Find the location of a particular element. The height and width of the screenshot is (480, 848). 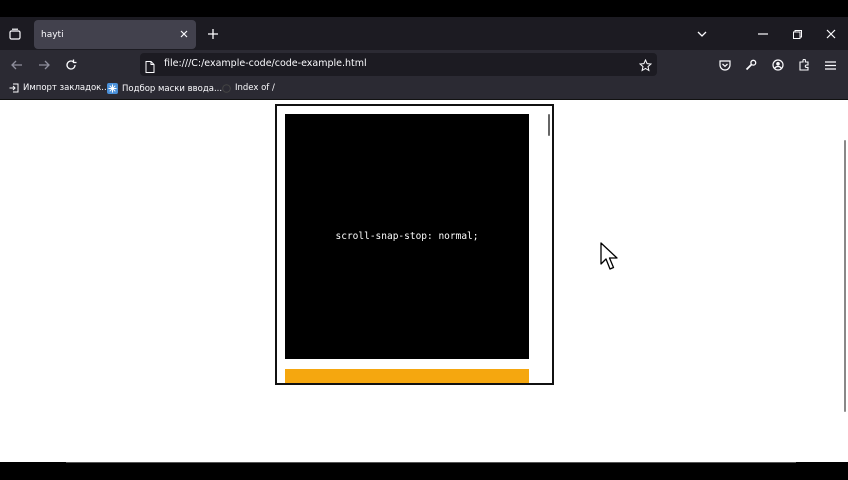

inner-scrollbar-thumb is located at coordinates (549, 125).